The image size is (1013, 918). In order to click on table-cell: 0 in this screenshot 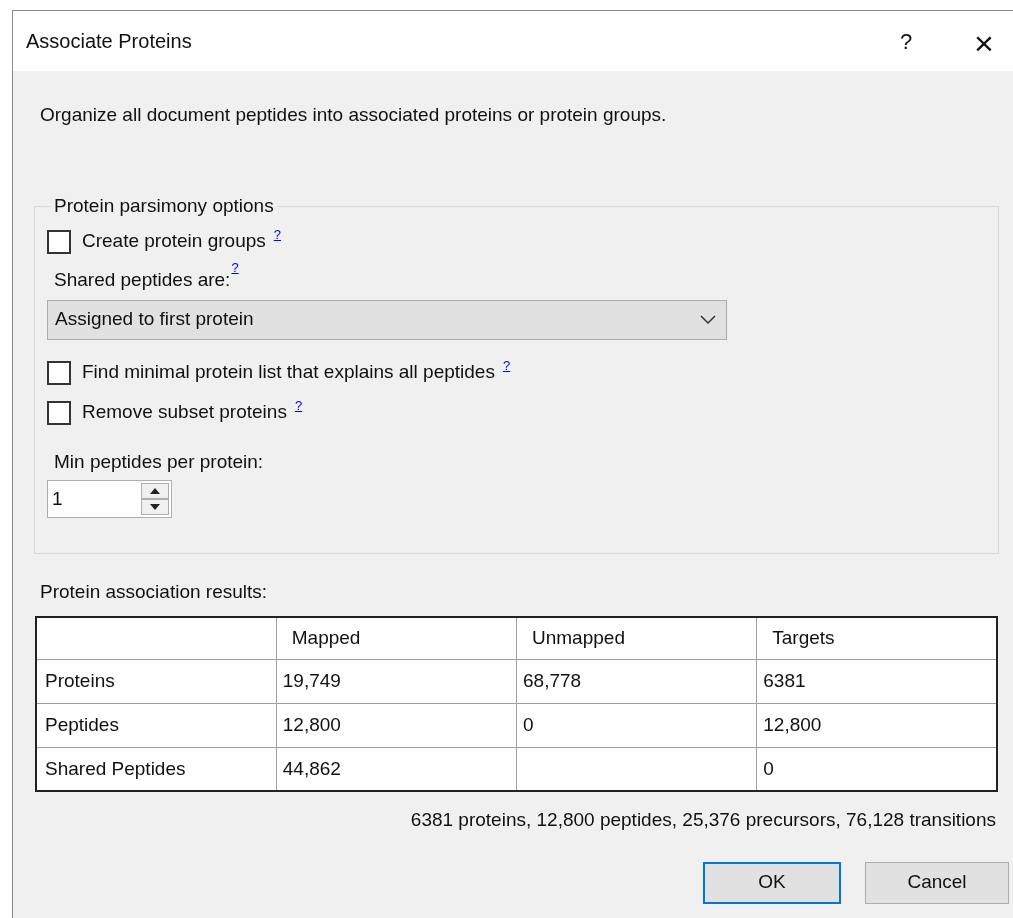, I will do `click(636, 725)`.